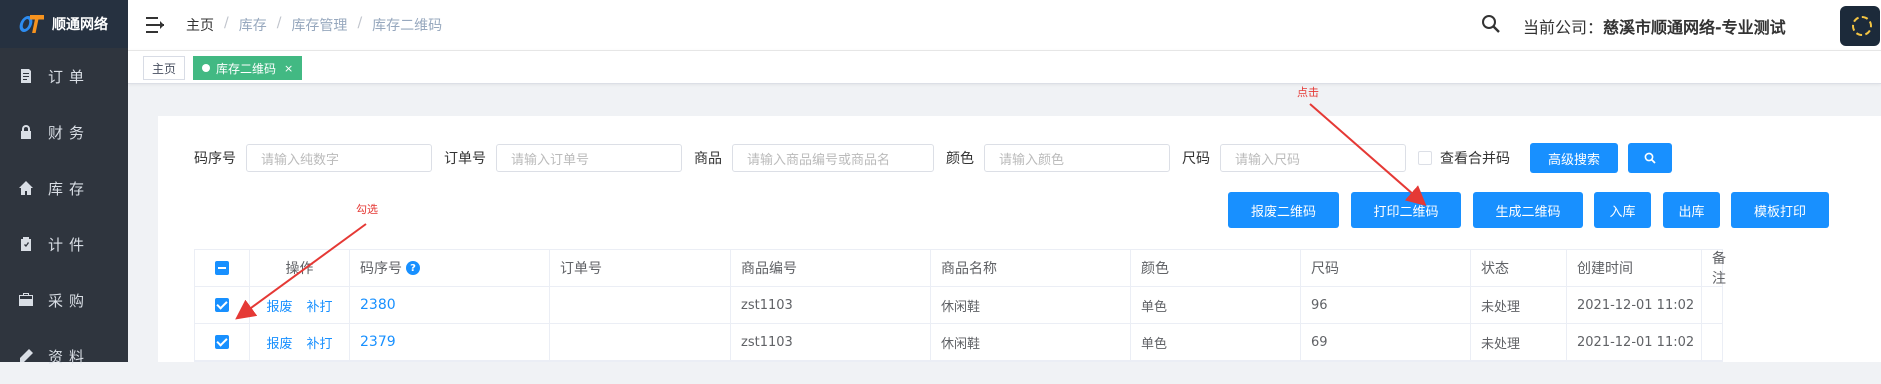 The height and width of the screenshot is (384, 1881). I want to click on sidebar-item-orders: 订单, so click(64, 76).